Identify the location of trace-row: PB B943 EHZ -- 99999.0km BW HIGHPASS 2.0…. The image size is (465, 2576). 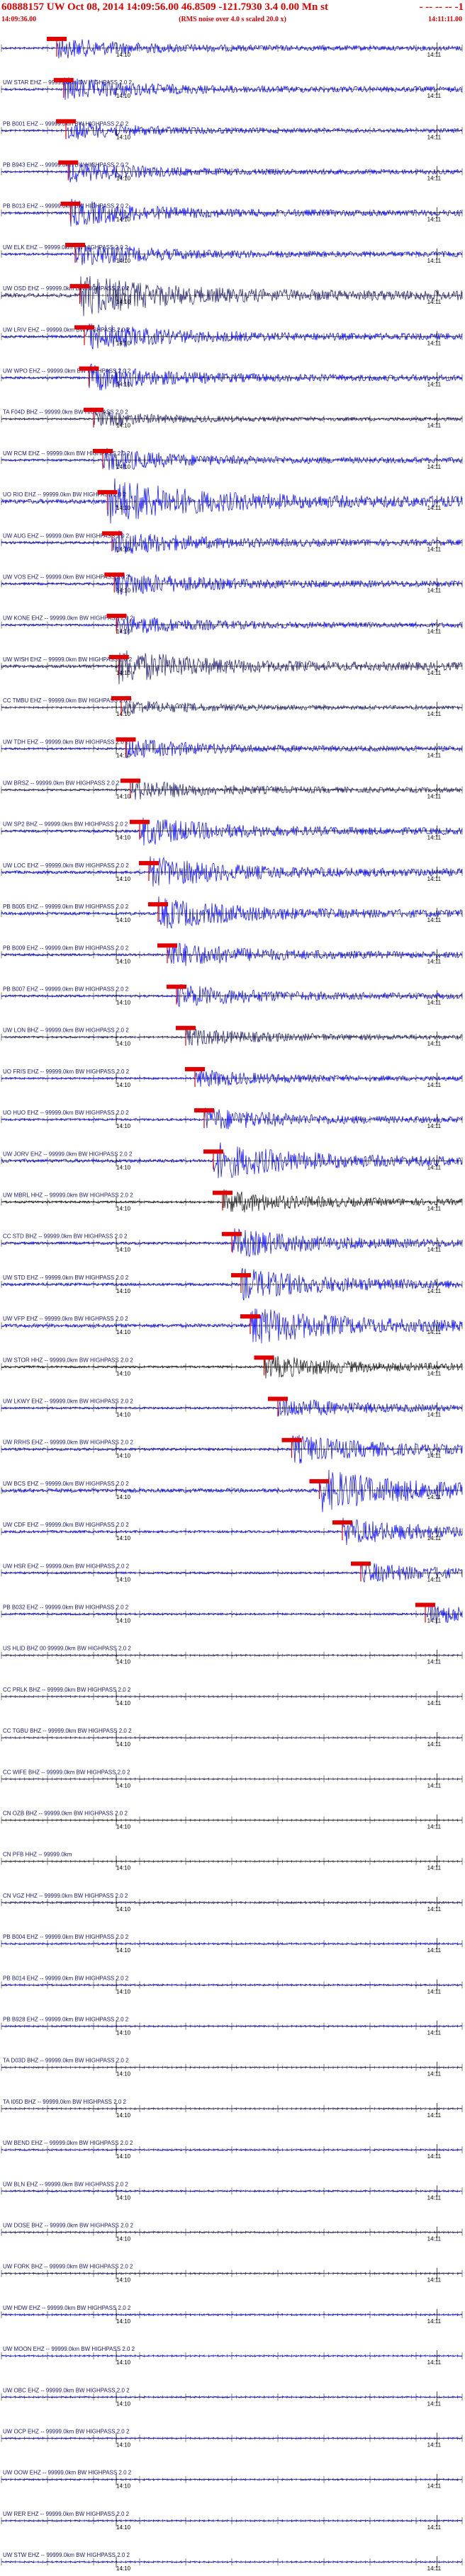
(232, 171).